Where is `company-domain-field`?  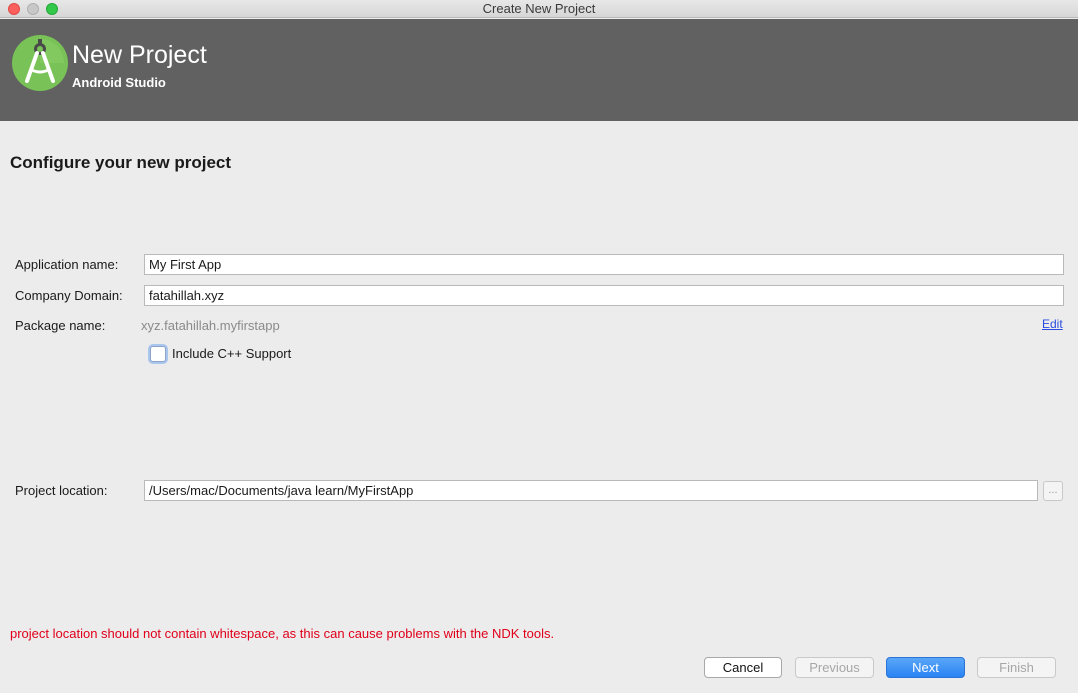
company-domain-field is located at coordinates (604, 295).